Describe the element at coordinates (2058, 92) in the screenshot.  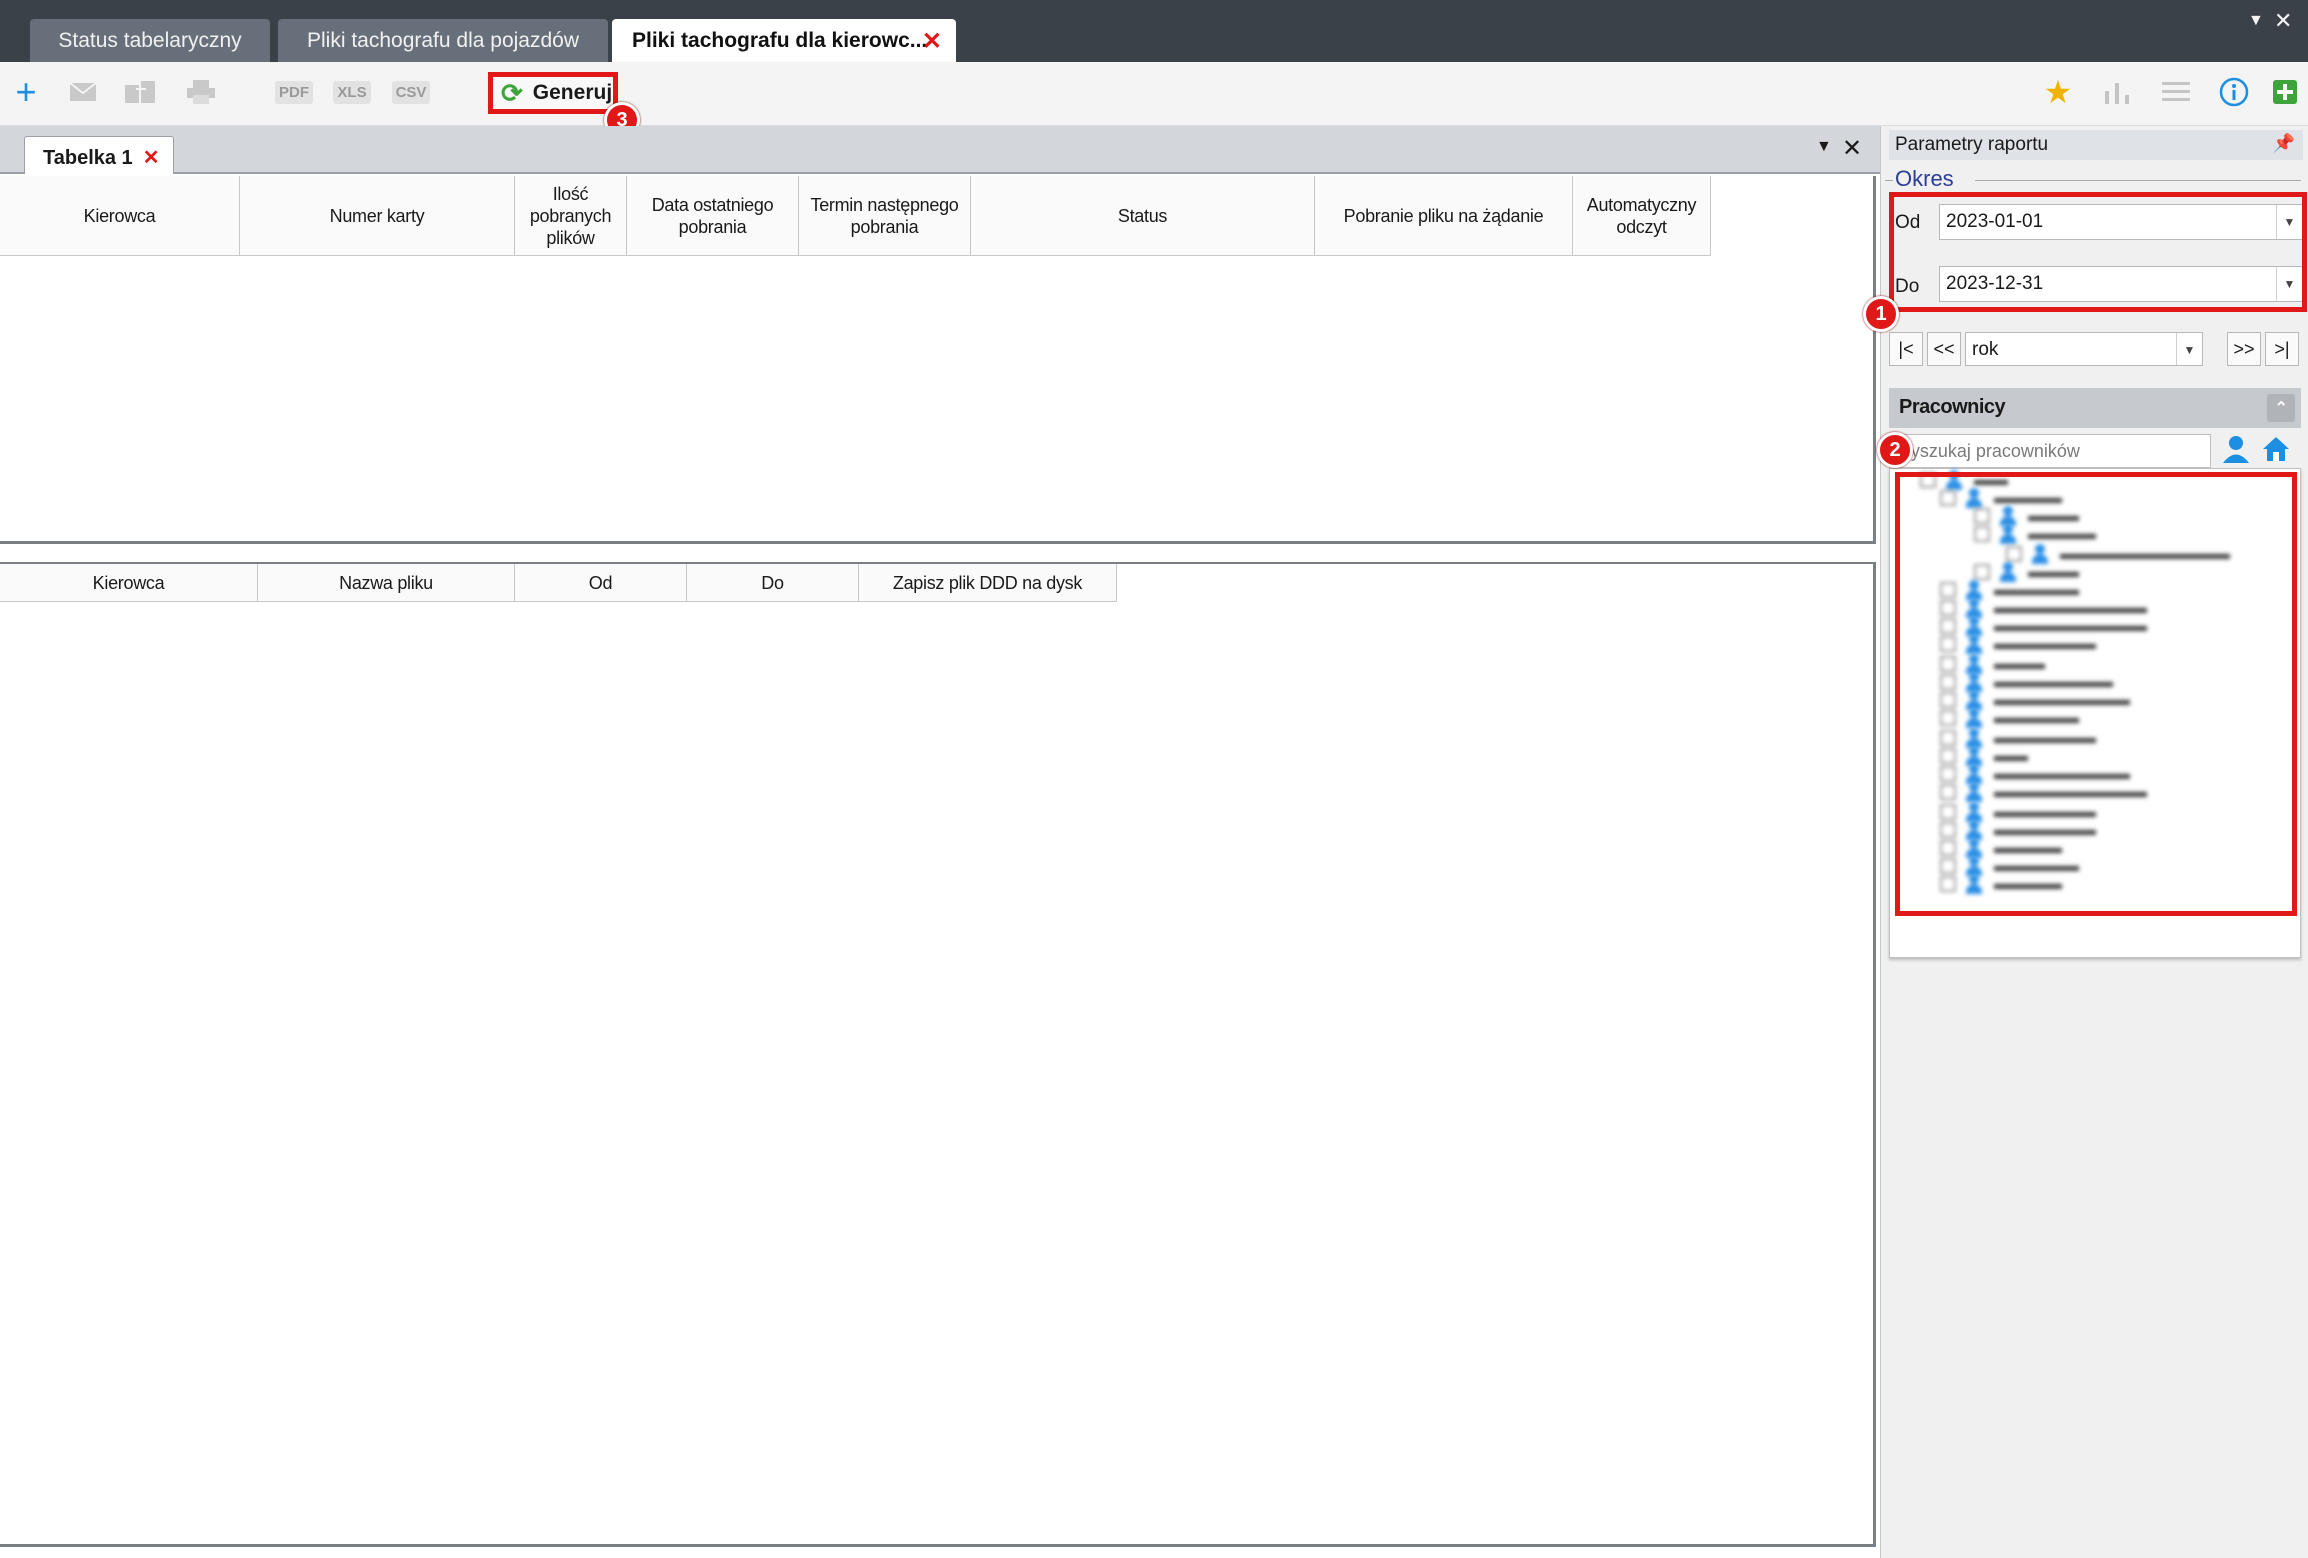
I see `favorite-star-icon: ★` at that location.